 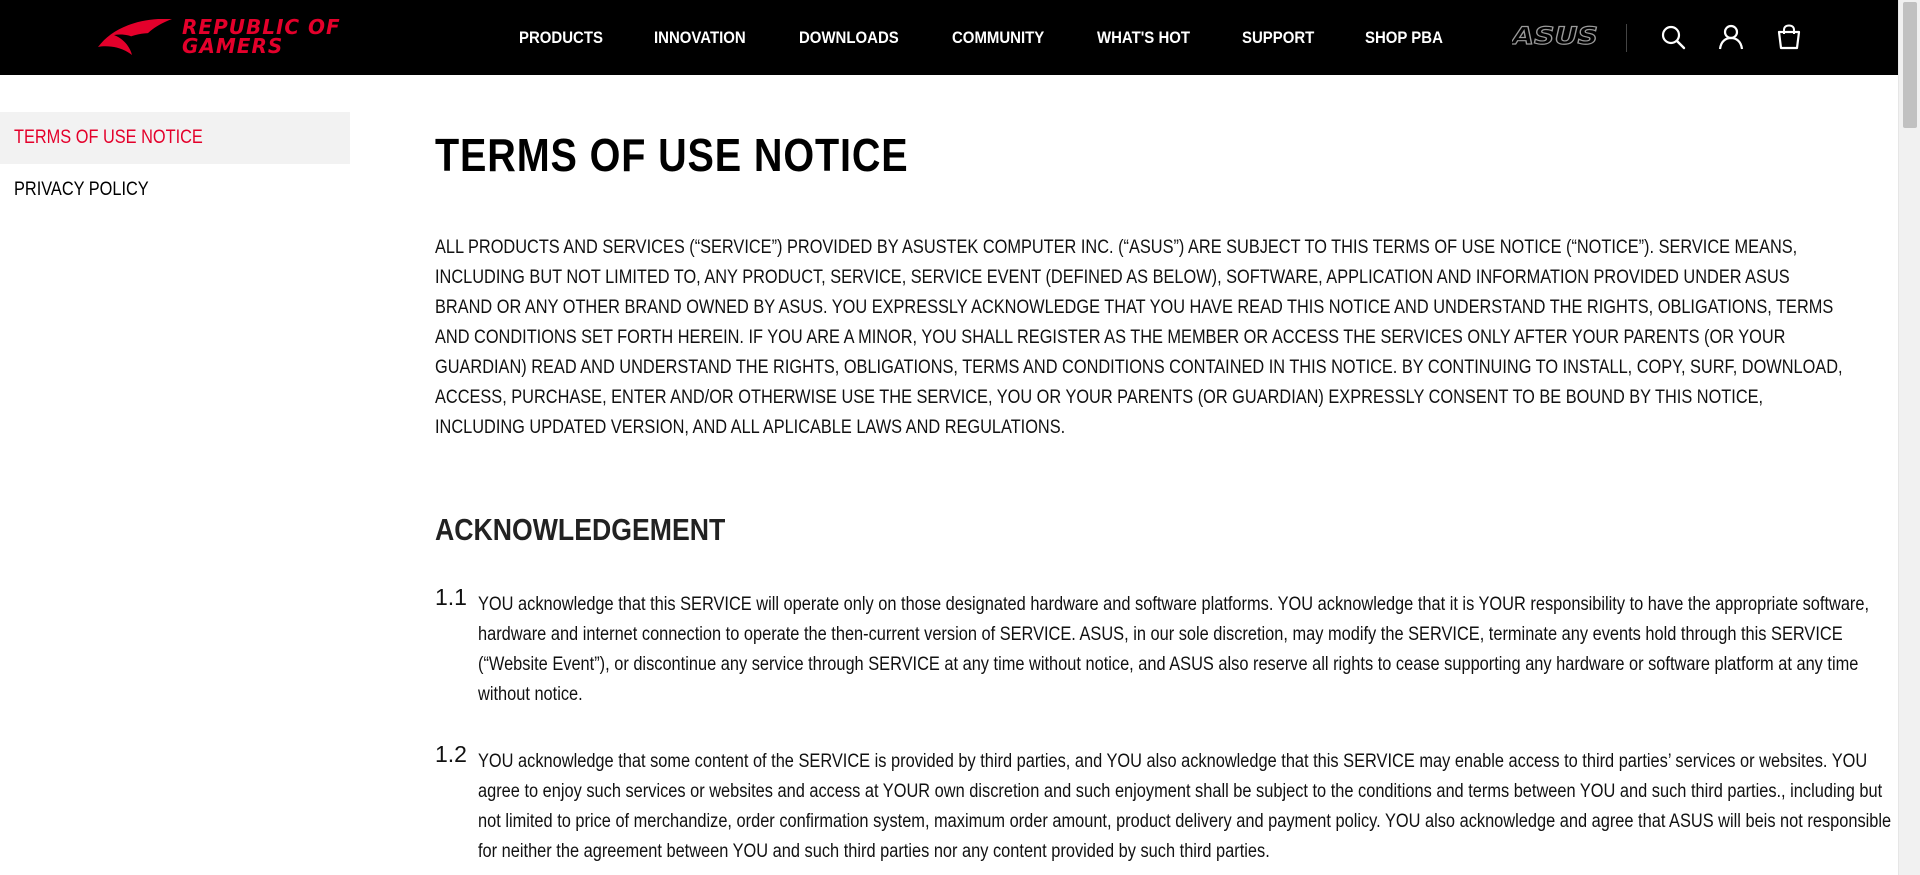 What do you see at coordinates (1673, 37) in the screenshot?
I see `search-icon` at bounding box center [1673, 37].